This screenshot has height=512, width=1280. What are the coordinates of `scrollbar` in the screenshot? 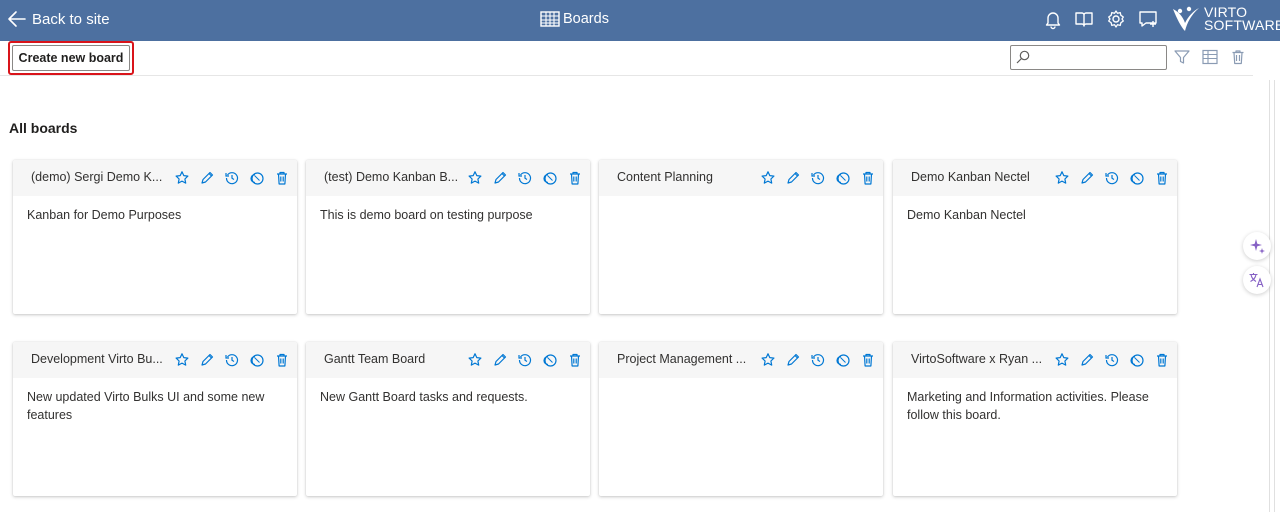 It's located at (1272, 296).